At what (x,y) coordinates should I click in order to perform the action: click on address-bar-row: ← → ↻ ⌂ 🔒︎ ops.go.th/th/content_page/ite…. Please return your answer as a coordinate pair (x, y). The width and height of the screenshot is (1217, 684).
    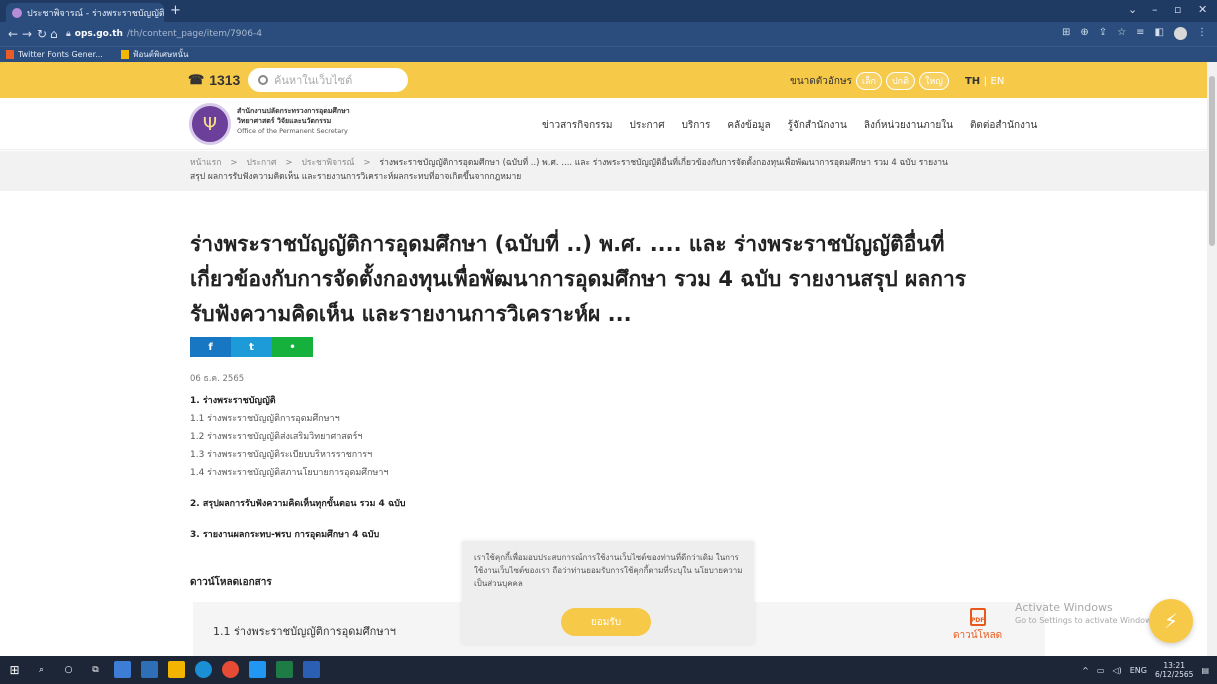
    Looking at the image, I should click on (608, 34).